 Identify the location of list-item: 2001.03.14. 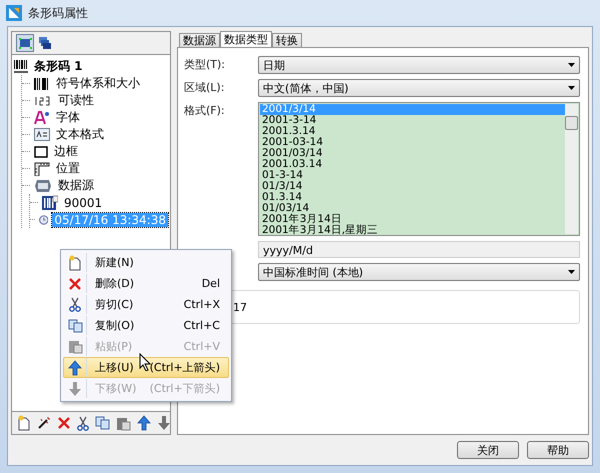
(412, 164).